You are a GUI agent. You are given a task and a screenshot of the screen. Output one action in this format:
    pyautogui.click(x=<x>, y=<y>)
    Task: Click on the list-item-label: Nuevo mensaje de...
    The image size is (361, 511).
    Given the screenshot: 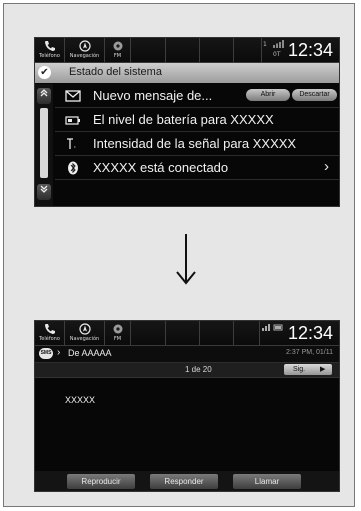 What is the action you would take?
    pyautogui.click(x=153, y=95)
    